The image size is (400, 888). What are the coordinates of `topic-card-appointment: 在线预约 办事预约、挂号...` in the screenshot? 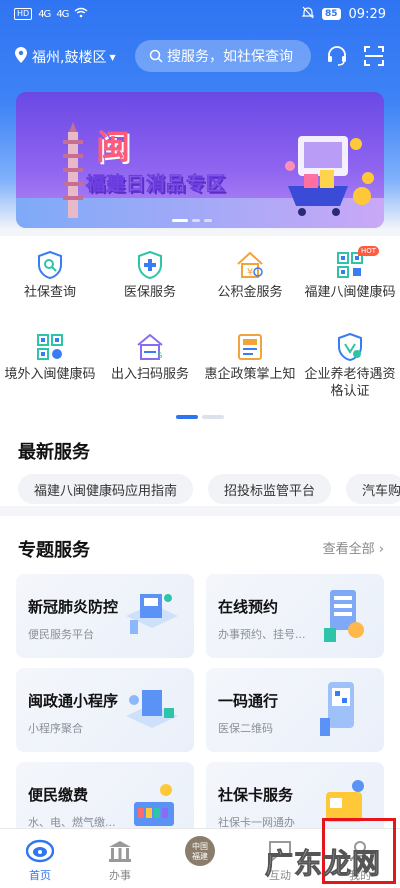 It's located at (295, 616).